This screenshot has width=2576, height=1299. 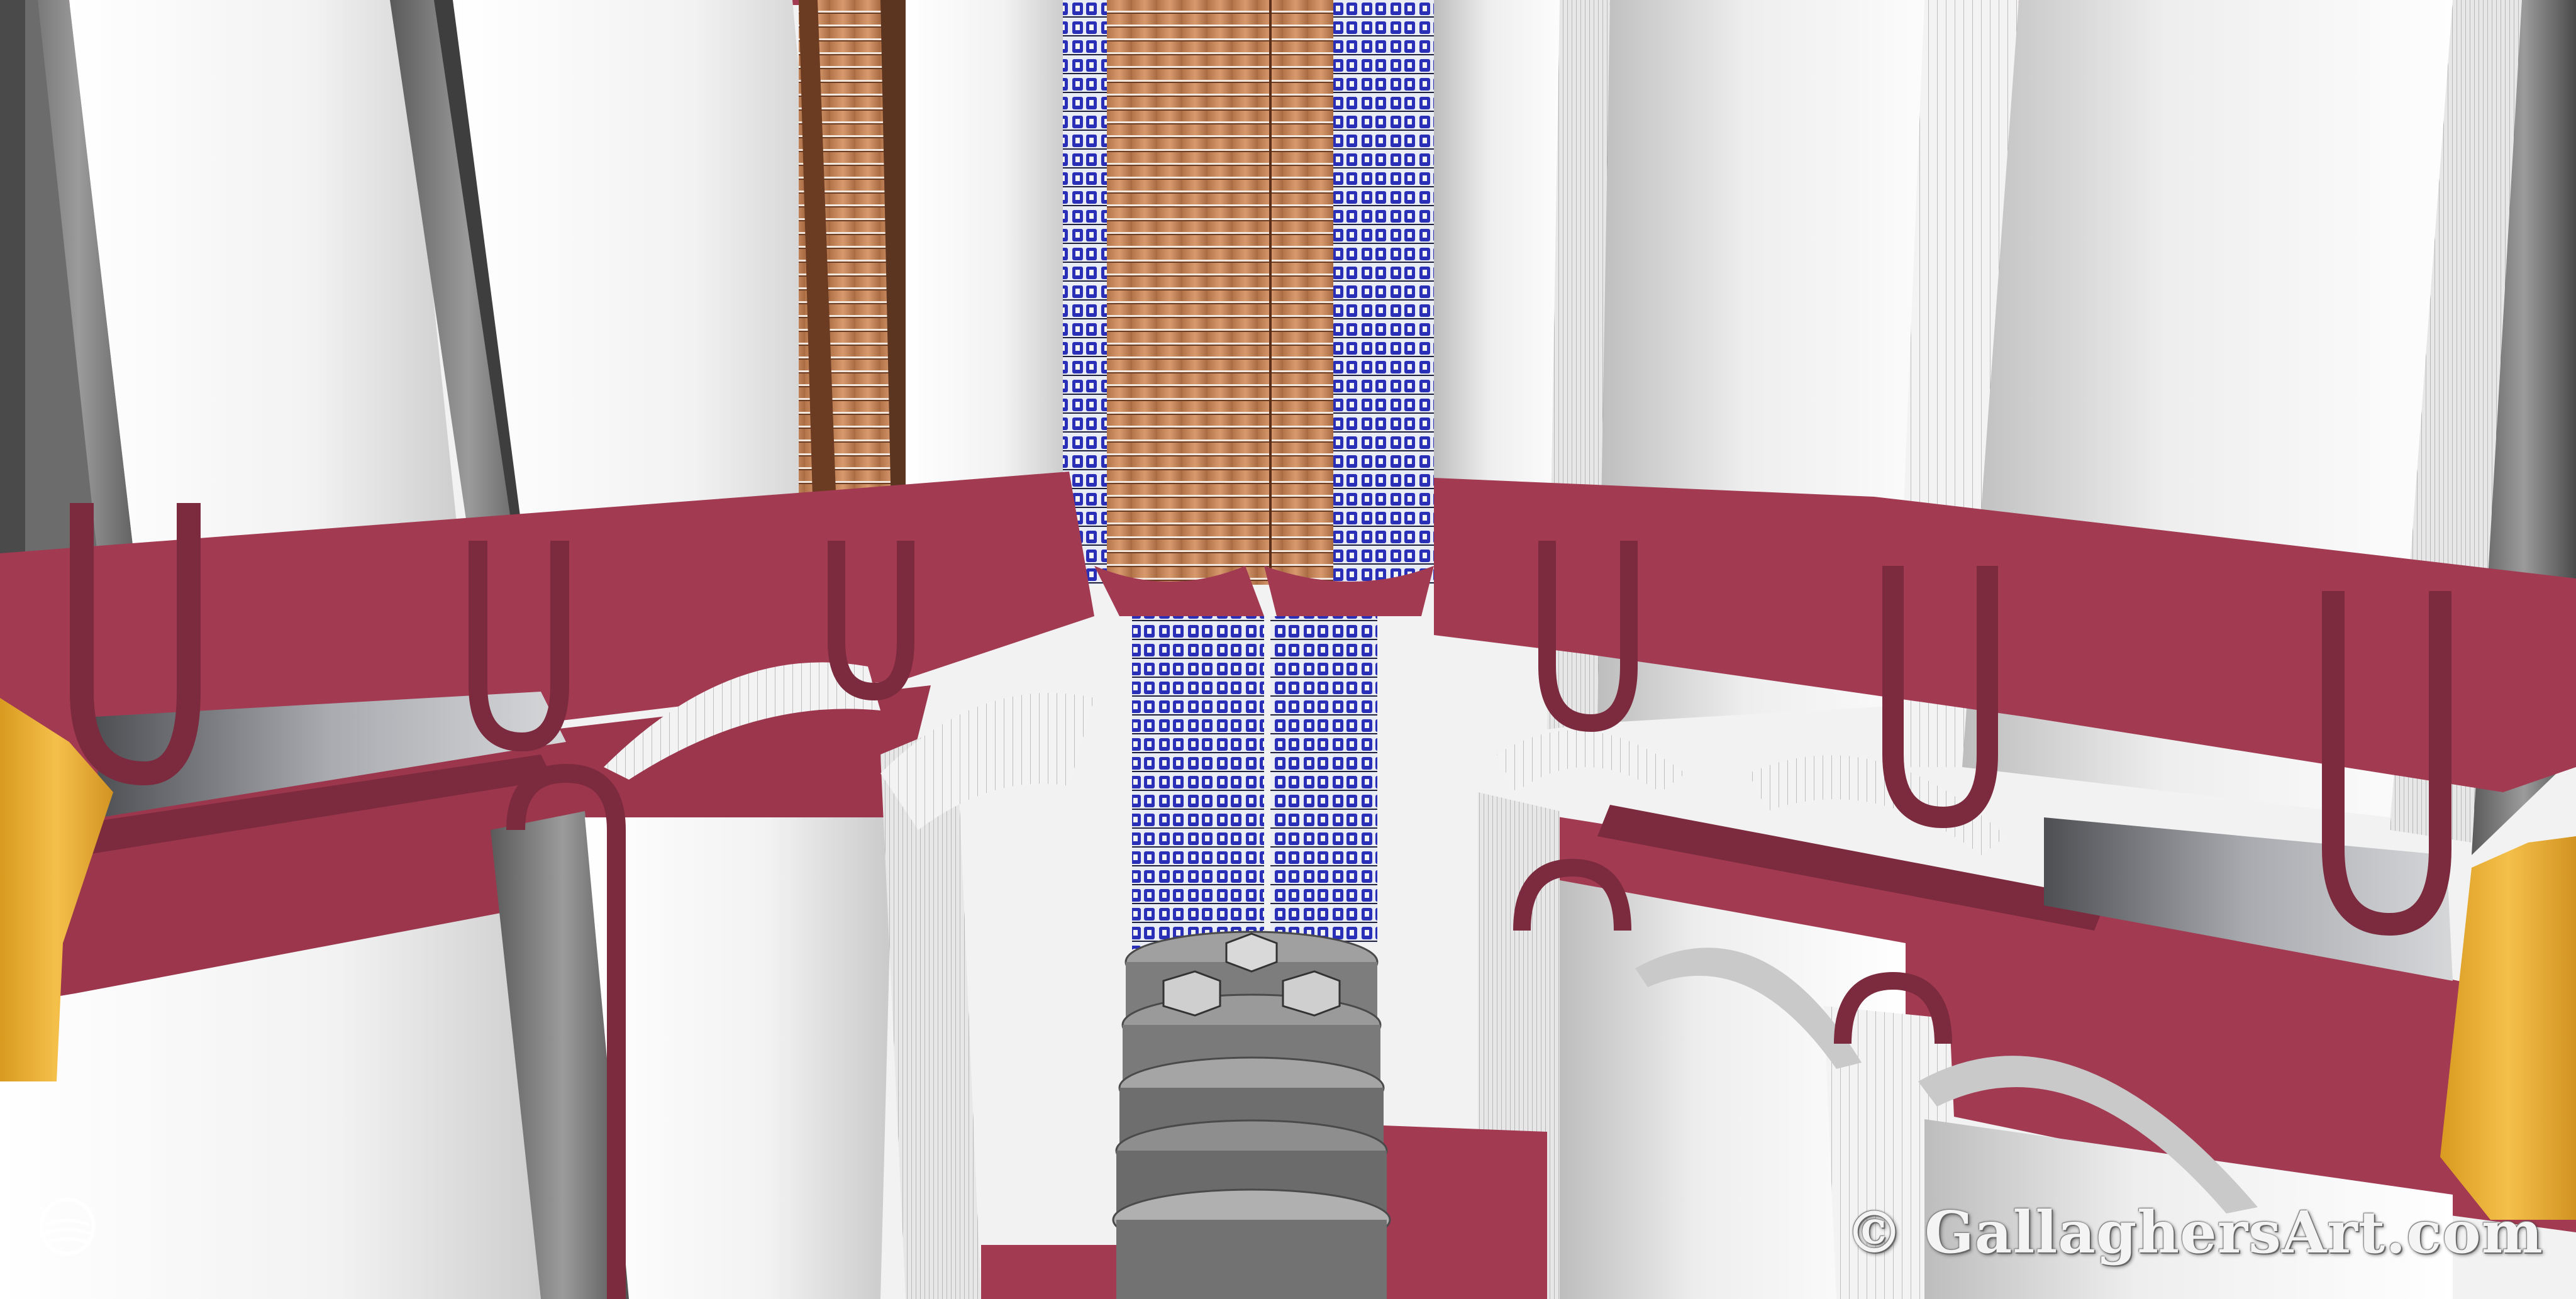 What do you see at coordinates (1248, 292) in the screenshot?
I see `central-coil-stack` at bounding box center [1248, 292].